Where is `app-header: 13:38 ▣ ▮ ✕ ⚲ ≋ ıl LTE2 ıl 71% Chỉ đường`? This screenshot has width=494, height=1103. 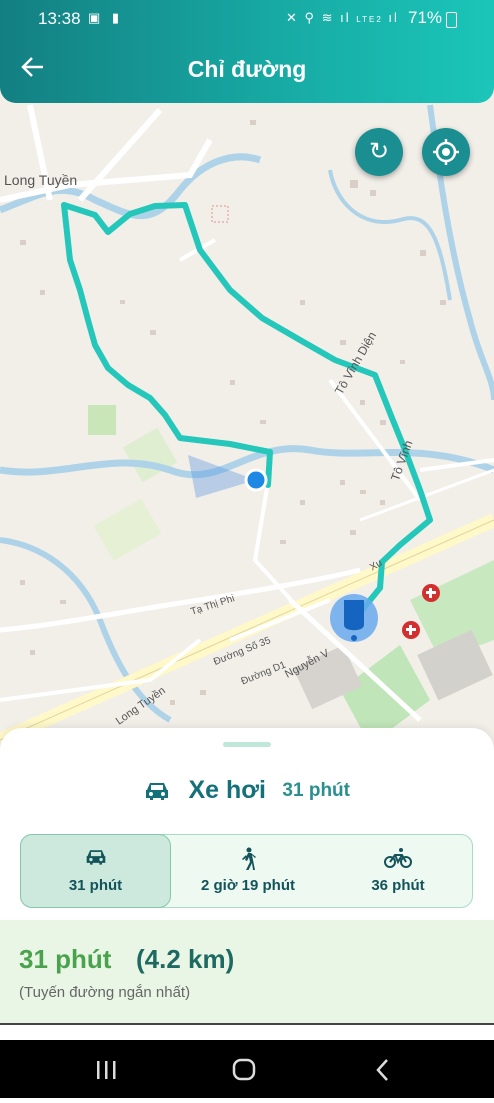 app-header: 13:38 ▣ ▮ ✕ ⚲ ≋ ıl LTE2 ıl 71% Chỉ đường is located at coordinates (247, 51).